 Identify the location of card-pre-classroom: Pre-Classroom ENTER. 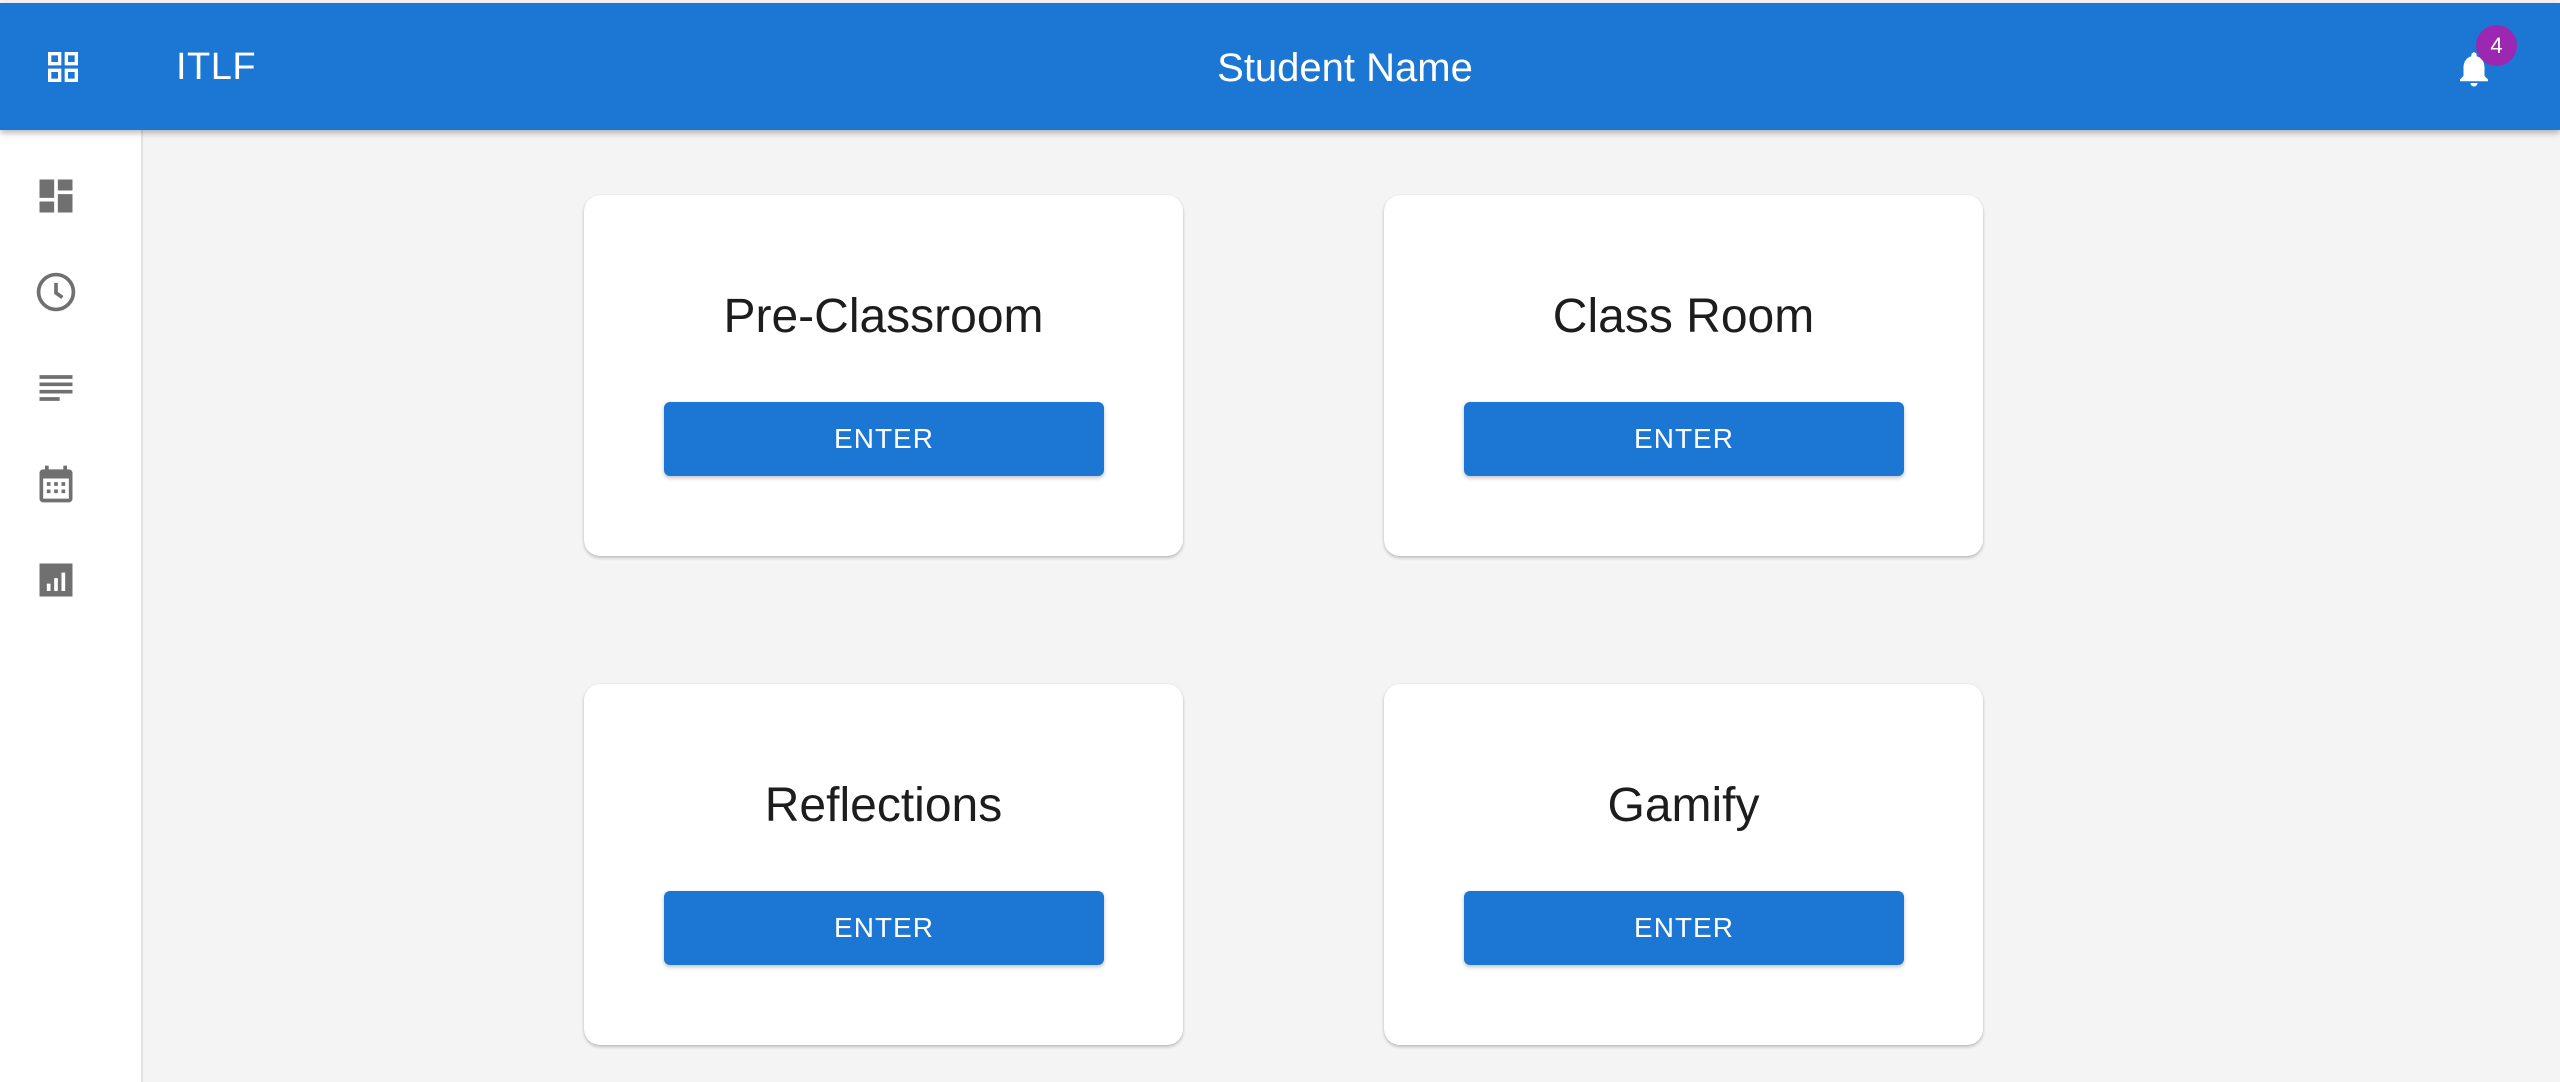
(883, 375).